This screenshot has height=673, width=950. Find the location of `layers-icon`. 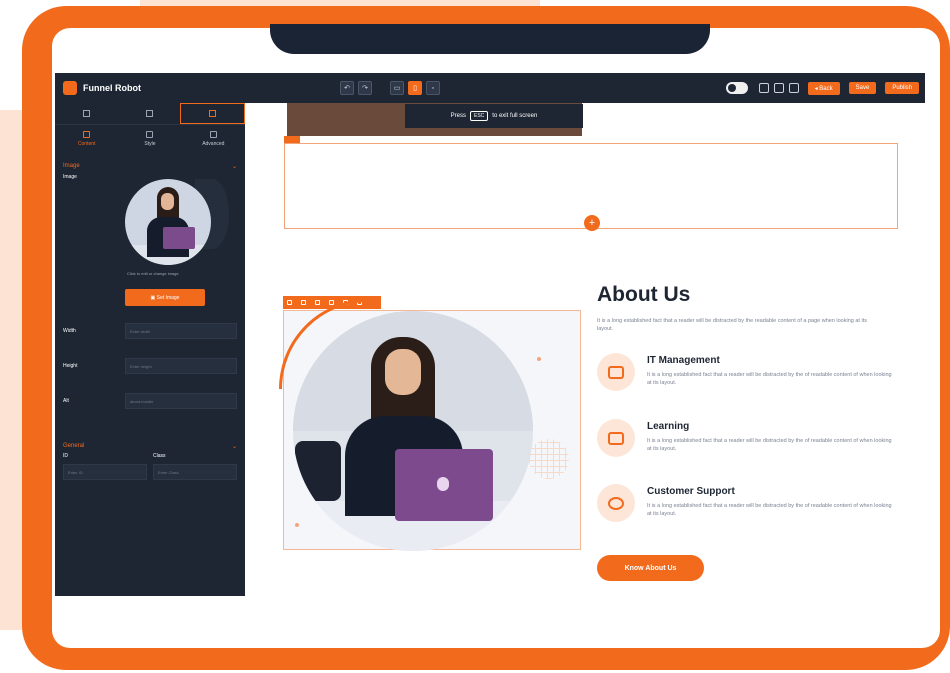

layers-icon is located at coordinates (86, 113).